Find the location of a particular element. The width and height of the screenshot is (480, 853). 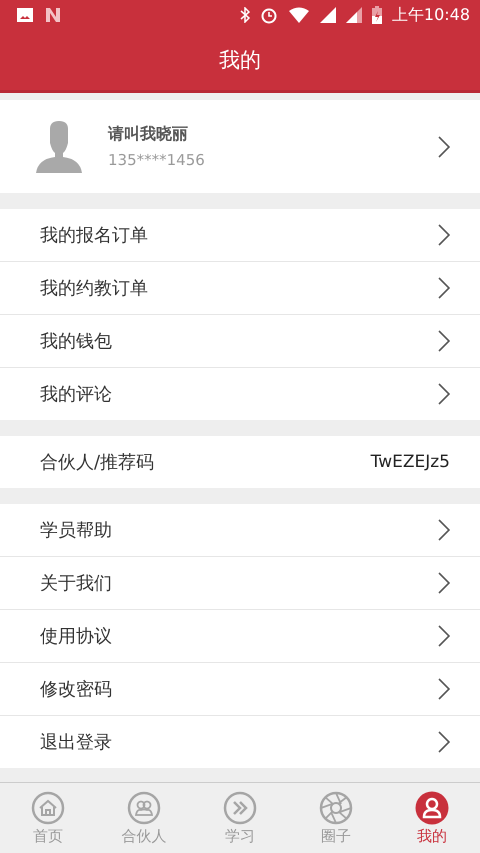

menu-label: 关于我们 is located at coordinates (76, 583).